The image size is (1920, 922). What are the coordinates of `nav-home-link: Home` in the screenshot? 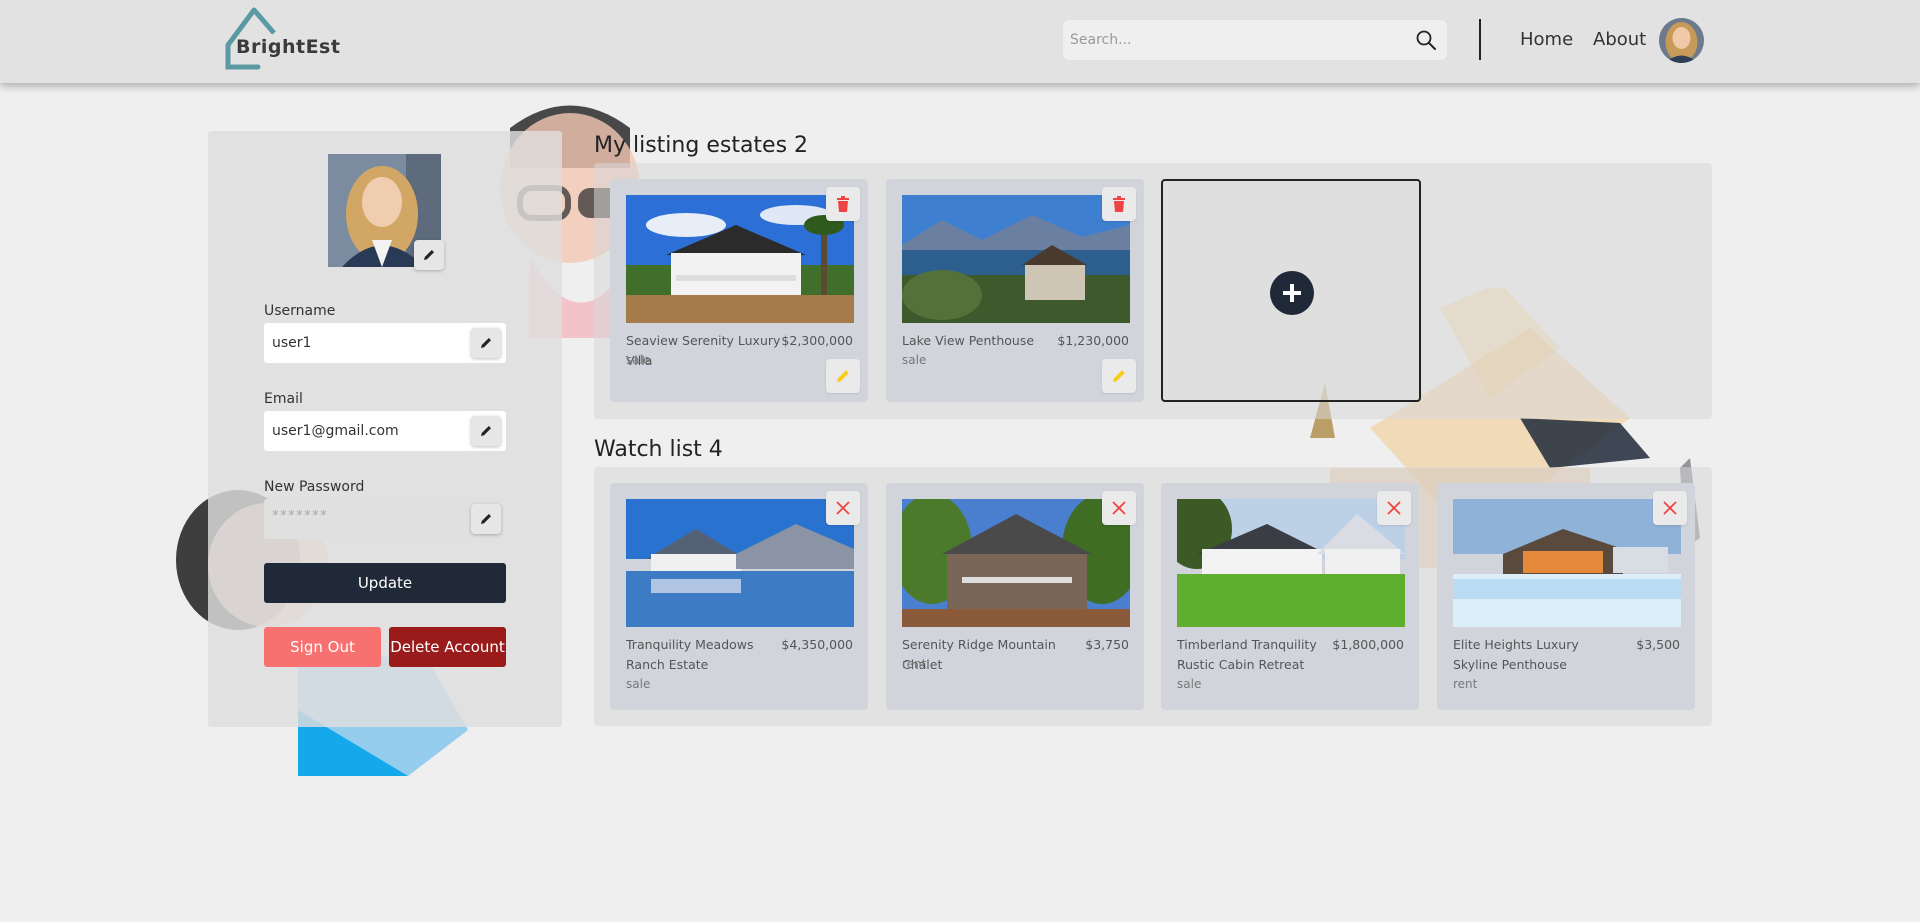 It's located at (1546, 39).